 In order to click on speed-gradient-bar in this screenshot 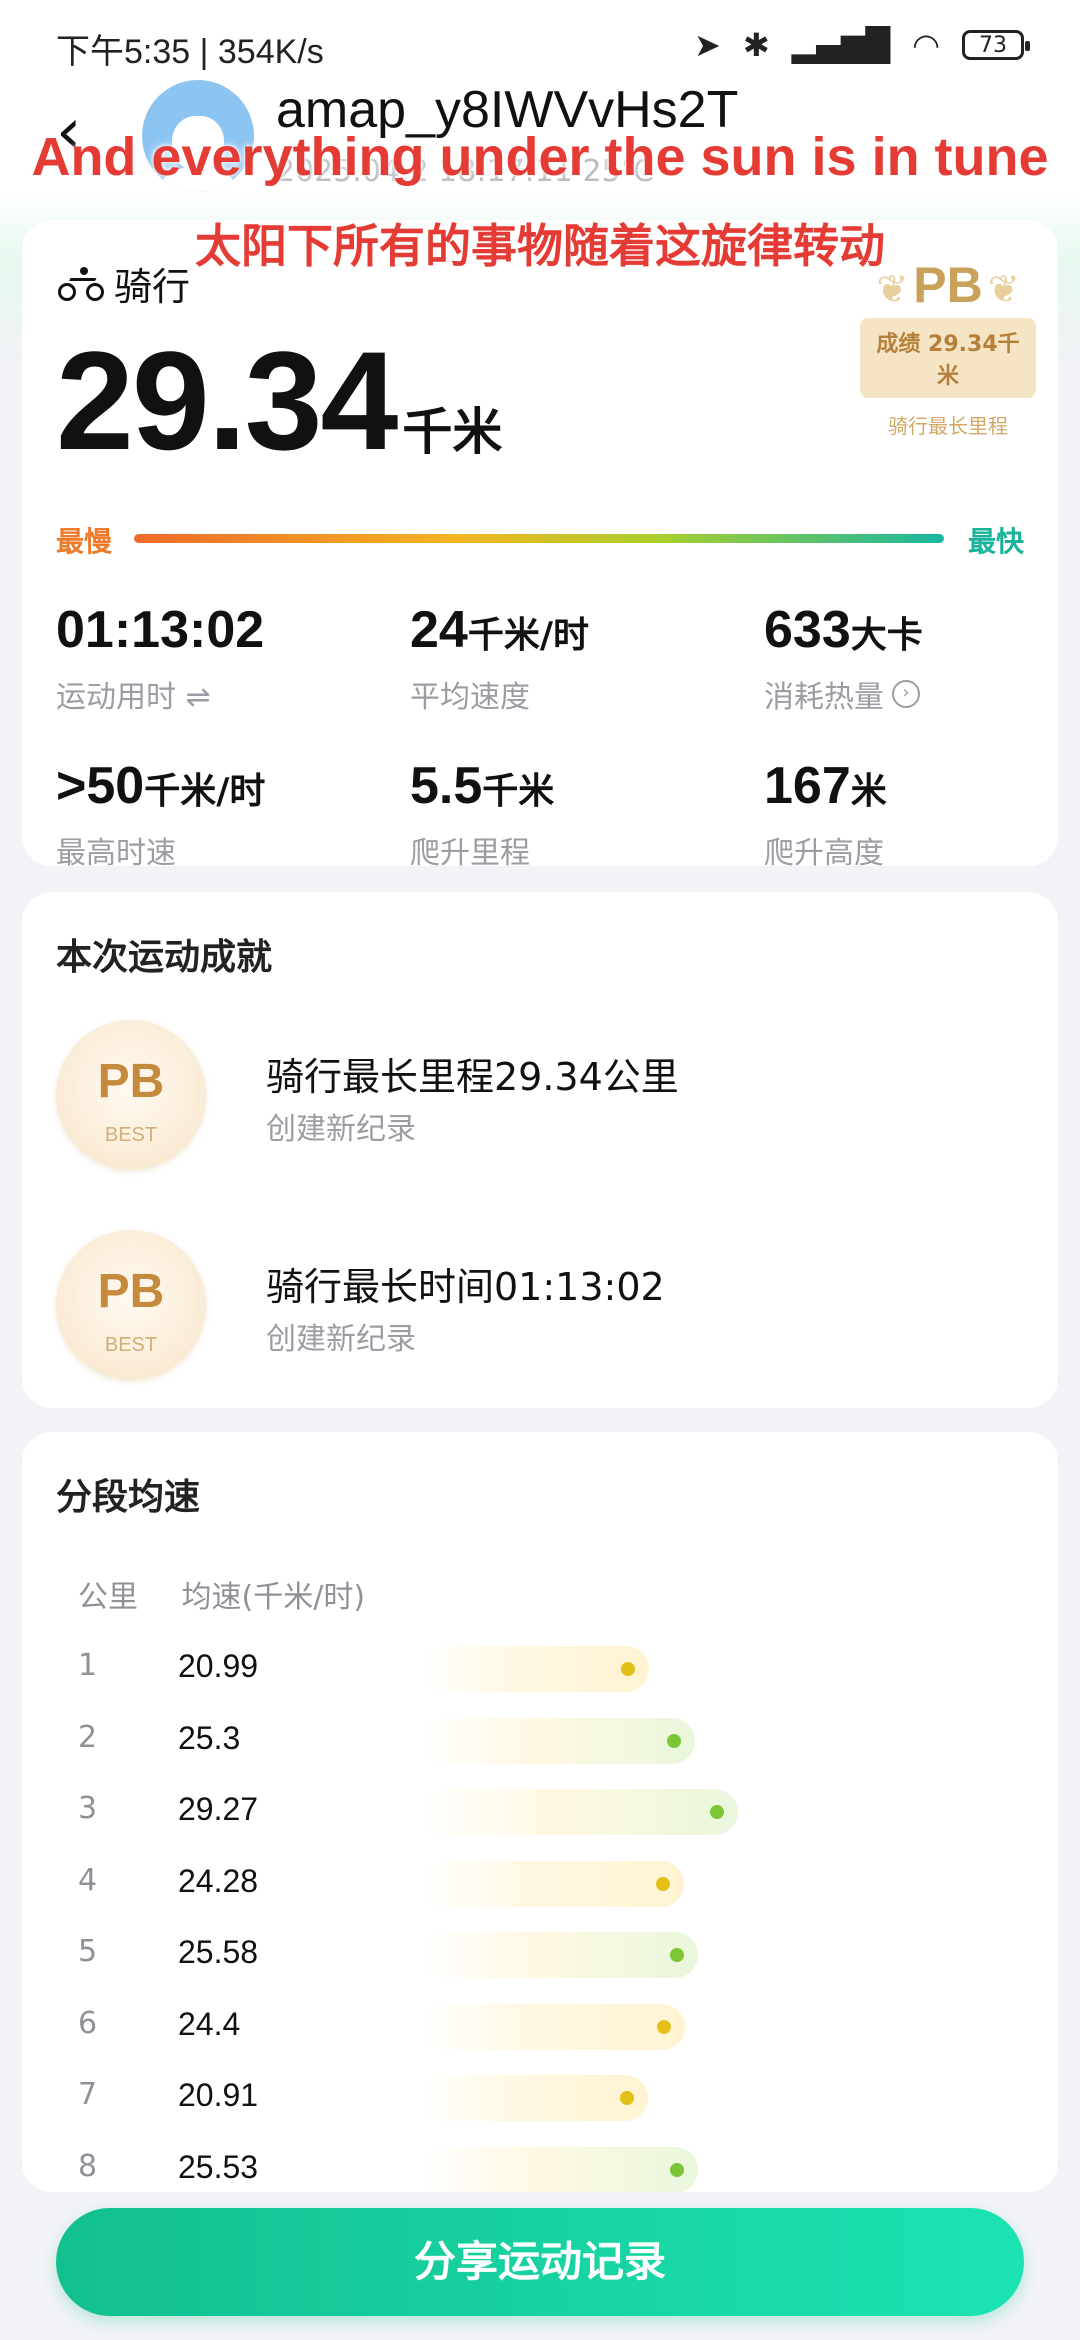, I will do `click(539, 538)`.